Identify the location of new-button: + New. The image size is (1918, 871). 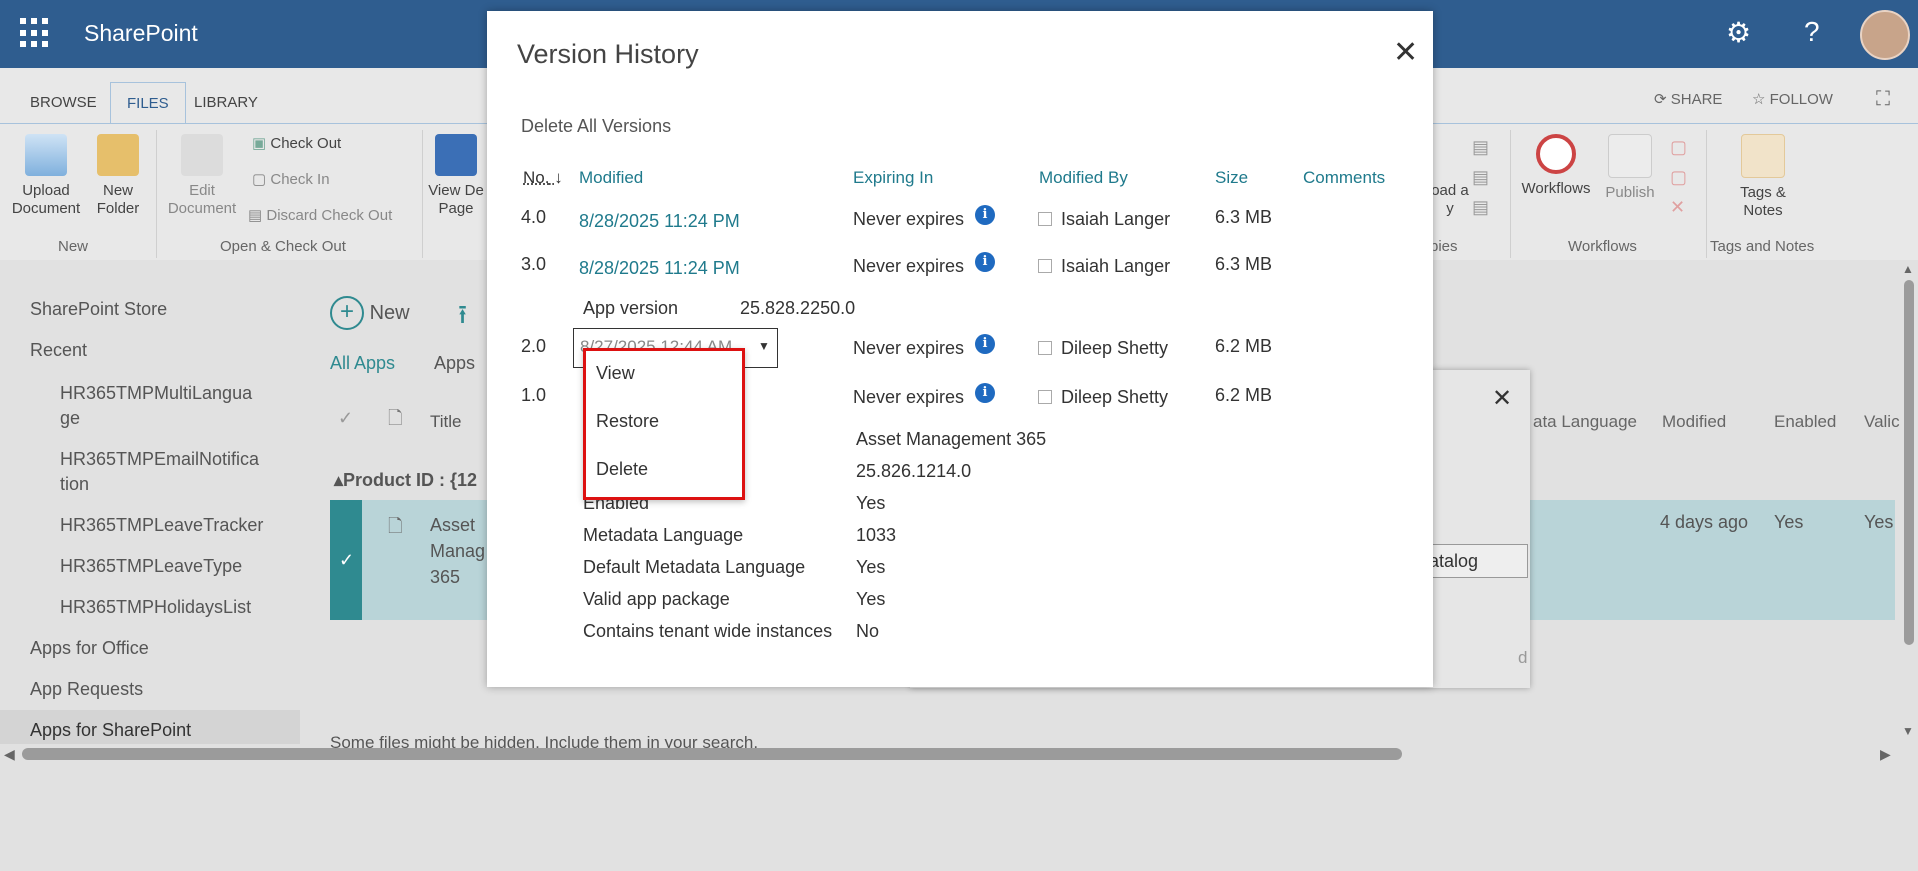
(370, 313).